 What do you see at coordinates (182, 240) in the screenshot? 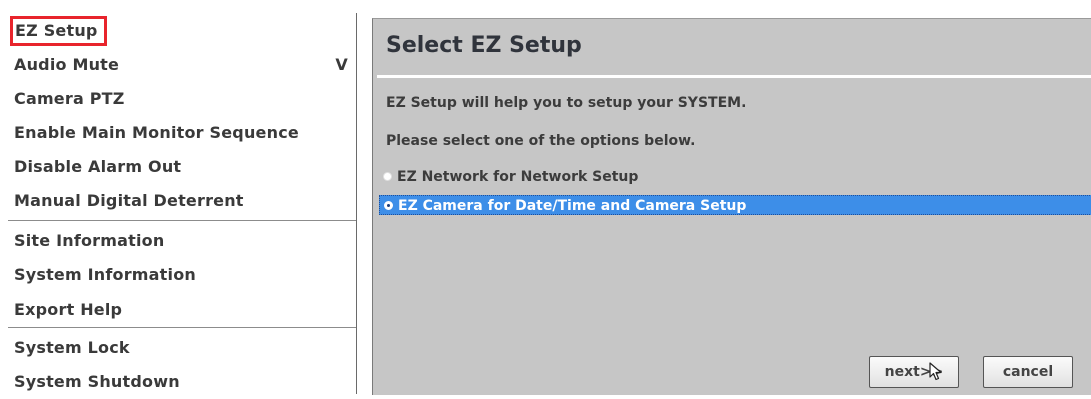
I see `menu-item-site-information: Site Information` at bounding box center [182, 240].